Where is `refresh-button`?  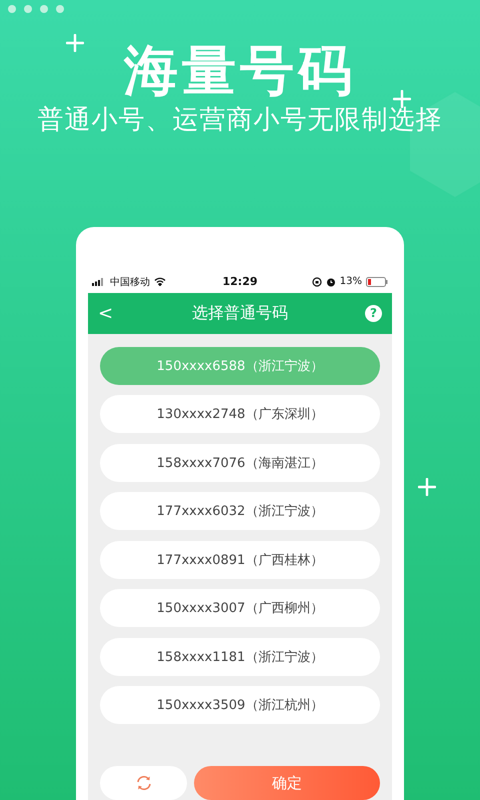
refresh-button is located at coordinates (143, 783).